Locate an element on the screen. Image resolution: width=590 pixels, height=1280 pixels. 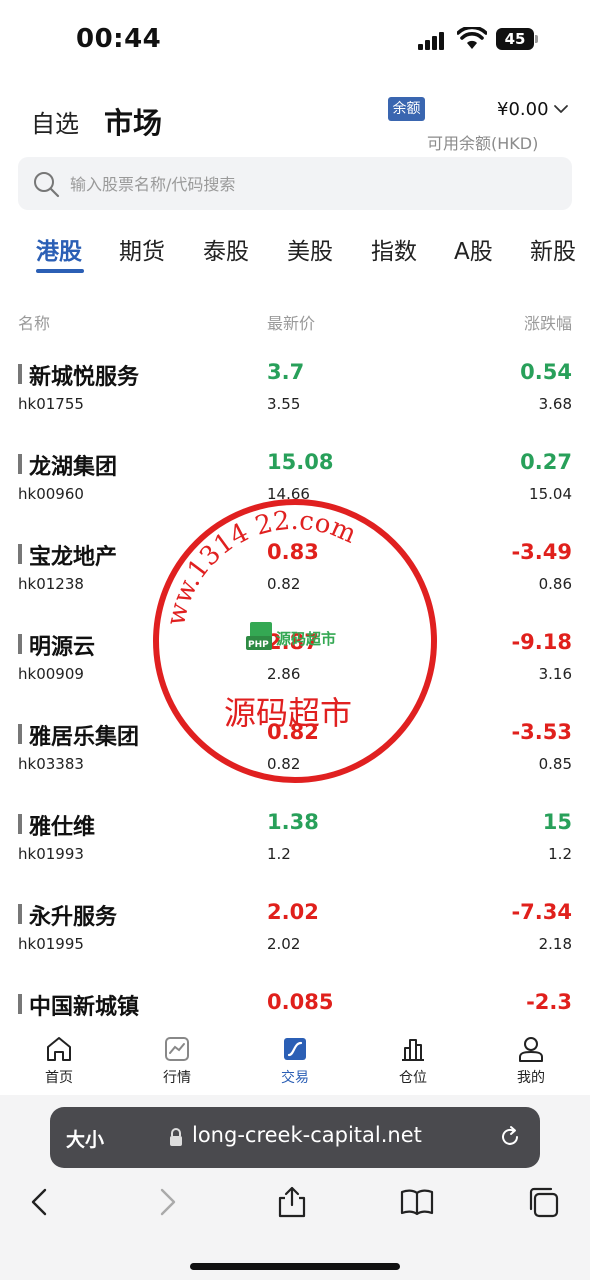
table-row: 明源云 hk00909 2.87 2.86 -9.18 3.16 is located at coordinates (295, 671).